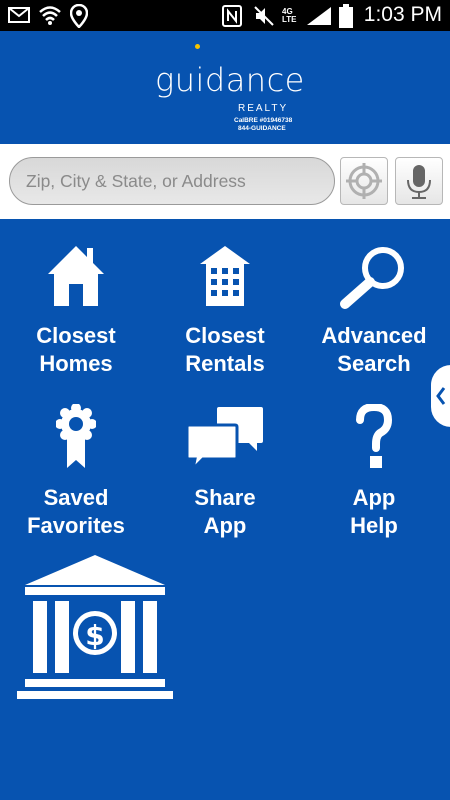  What do you see at coordinates (225, 363) in the screenshot?
I see `menu-label-line2: Rentals` at bounding box center [225, 363].